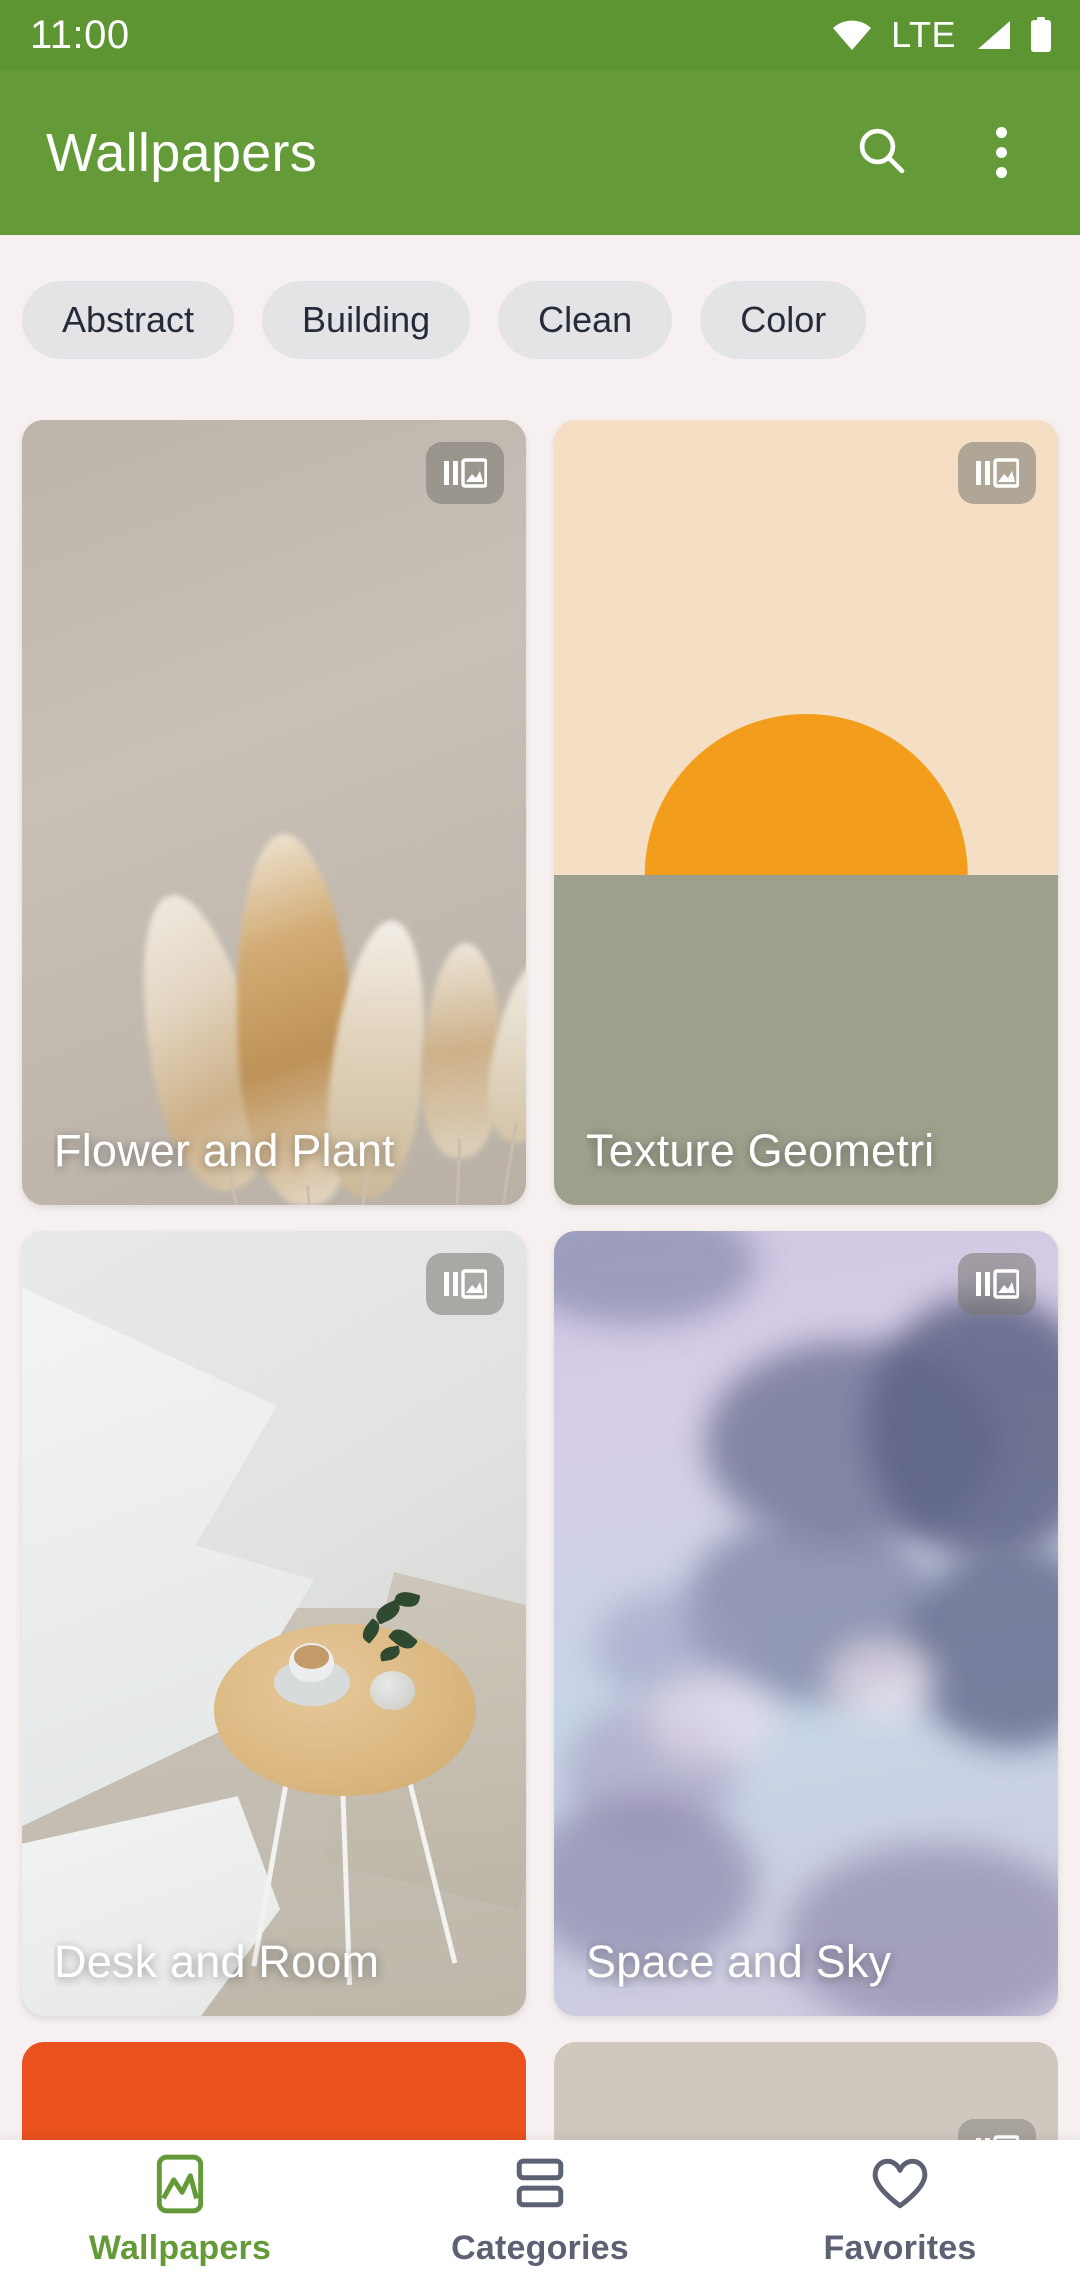 Image resolution: width=1080 pixels, height=2280 pixels. I want to click on wallpaper-card-partial-geometric, so click(806, 2091).